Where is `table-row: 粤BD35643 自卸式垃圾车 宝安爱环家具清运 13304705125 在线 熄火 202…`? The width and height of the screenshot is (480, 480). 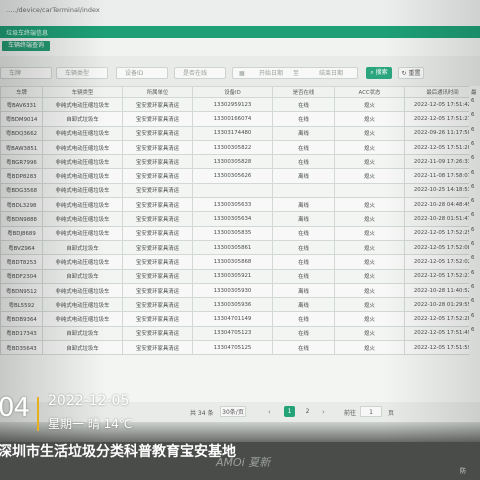 table-row: 粤BD35643 自卸式垃圾车 宝安爱环家具清运 13304705125 在线 熄火 202… is located at coordinates (240, 348).